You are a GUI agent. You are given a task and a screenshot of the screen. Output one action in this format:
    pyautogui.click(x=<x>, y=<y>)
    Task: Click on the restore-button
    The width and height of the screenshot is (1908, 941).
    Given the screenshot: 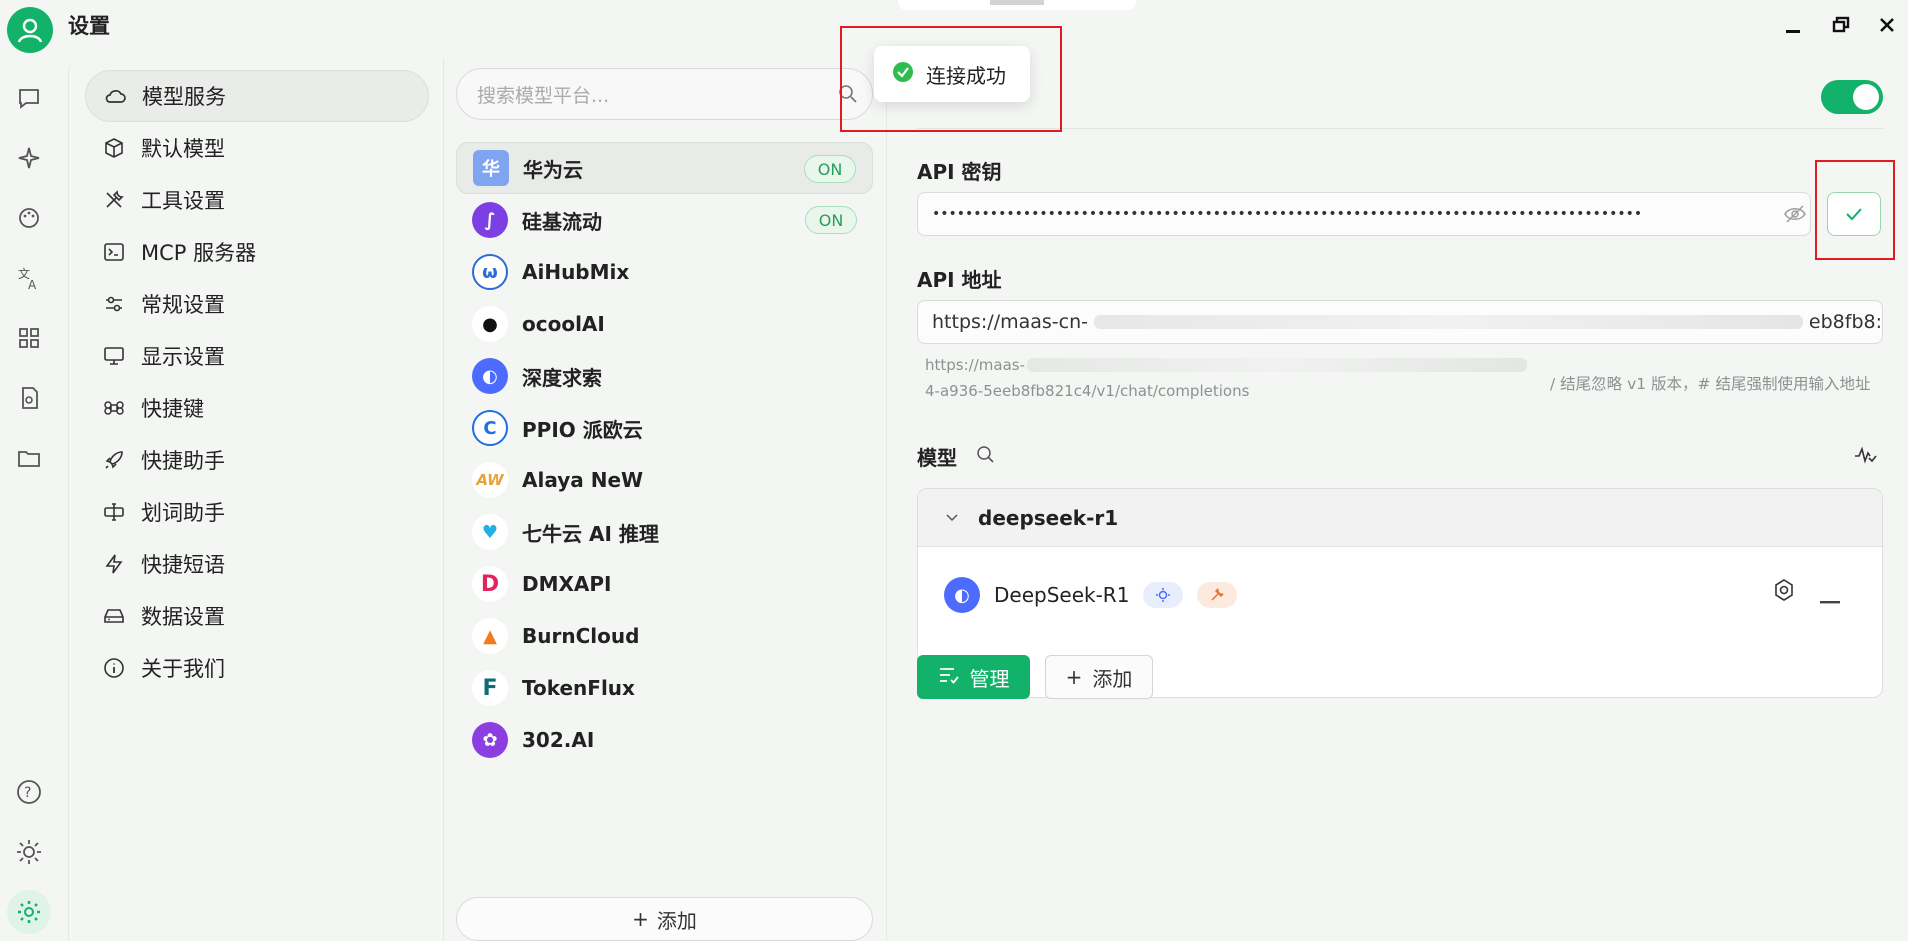 What is the action you would take?
    pyautogui.click(x=1841, y=25)
    